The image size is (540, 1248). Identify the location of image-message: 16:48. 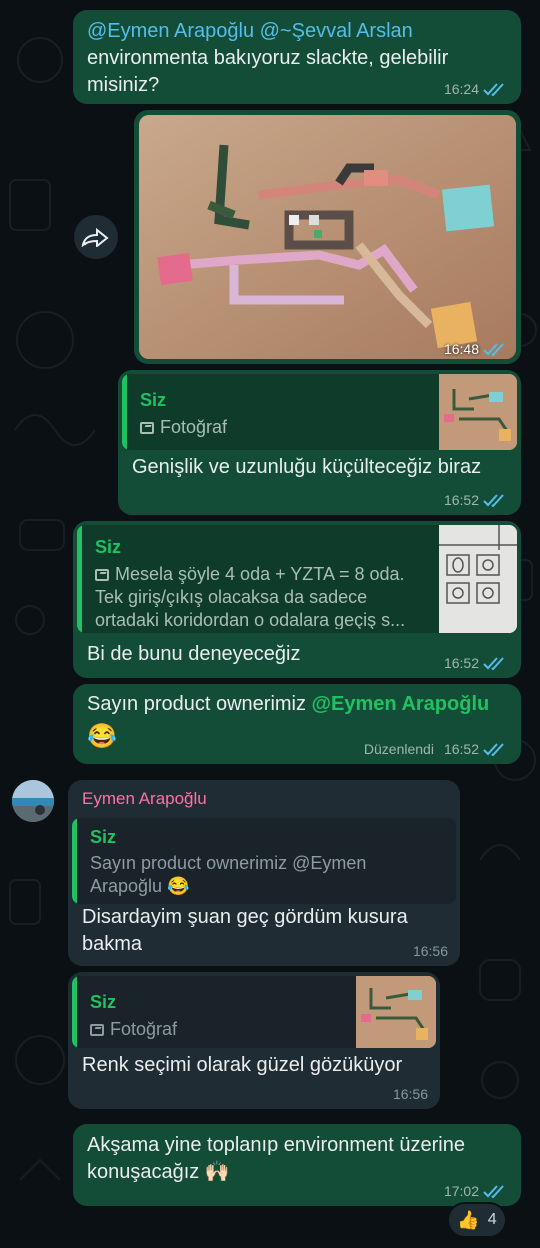
(327, 237).